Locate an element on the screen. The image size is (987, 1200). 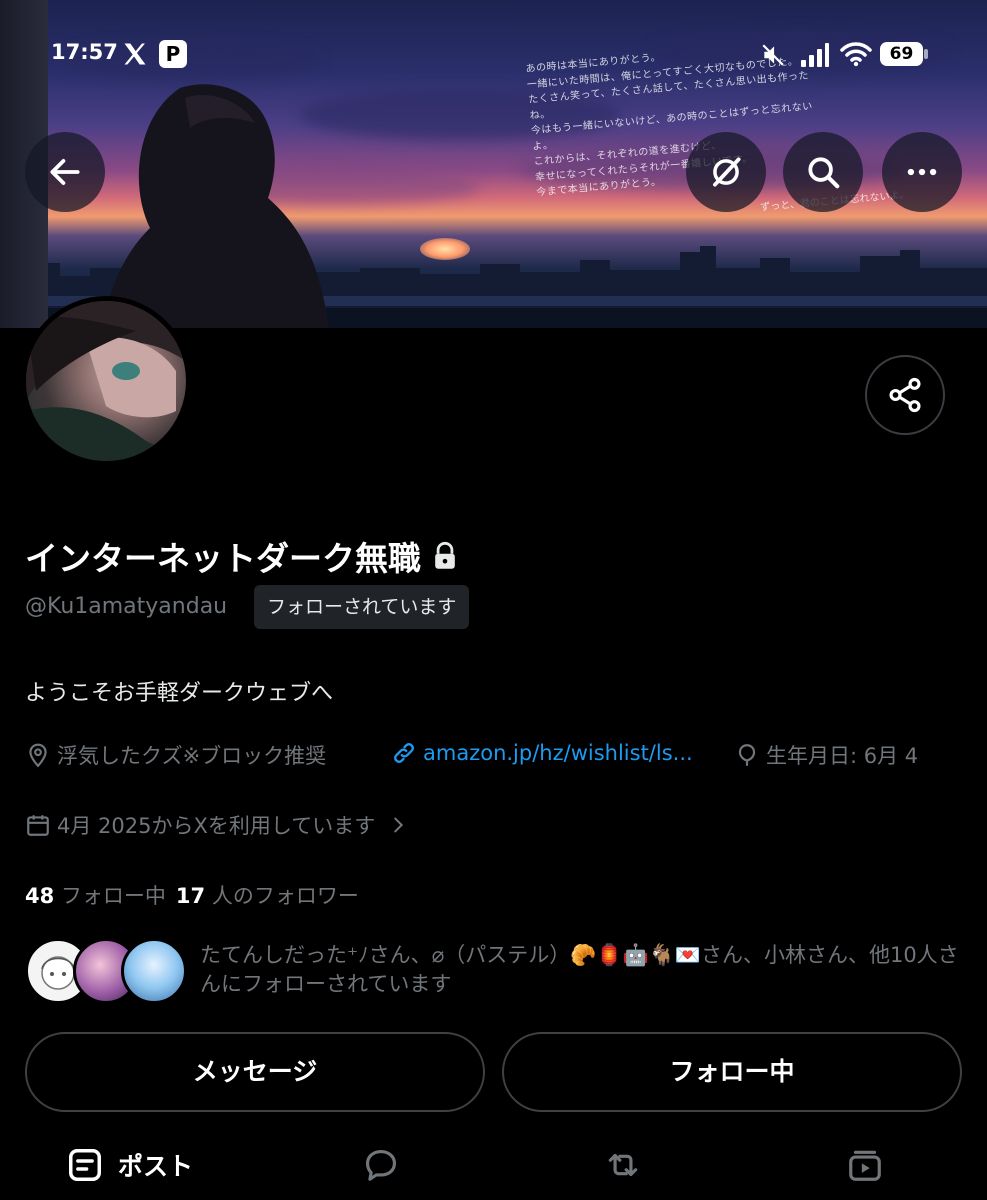
grok-icon is located at coordinates (727, 172).